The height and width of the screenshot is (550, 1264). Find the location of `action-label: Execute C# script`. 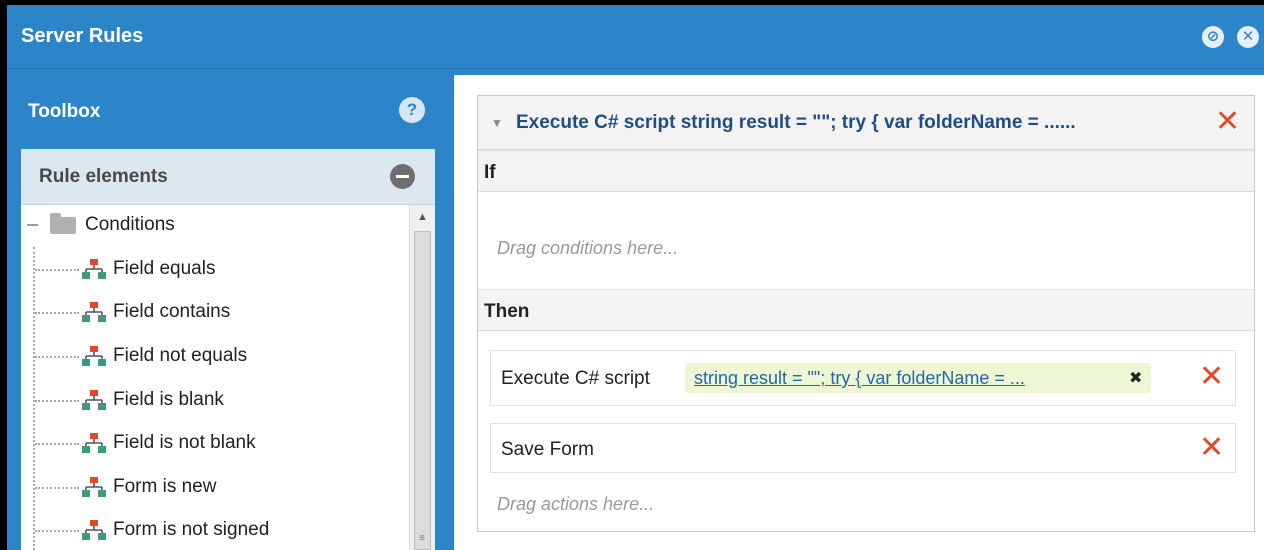

action-label: Execute C# script is located at coordinates (575, 378).